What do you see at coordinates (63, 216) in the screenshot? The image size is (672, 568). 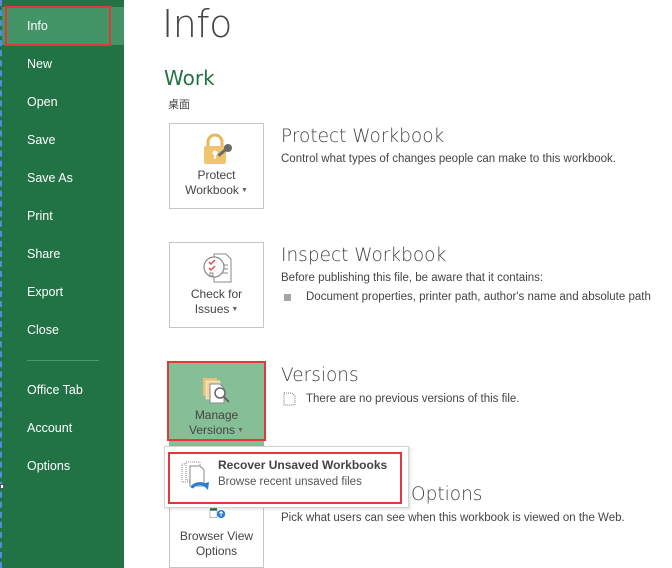 I see `sidebar-item-print: Print` at bounding box center [63, 216].